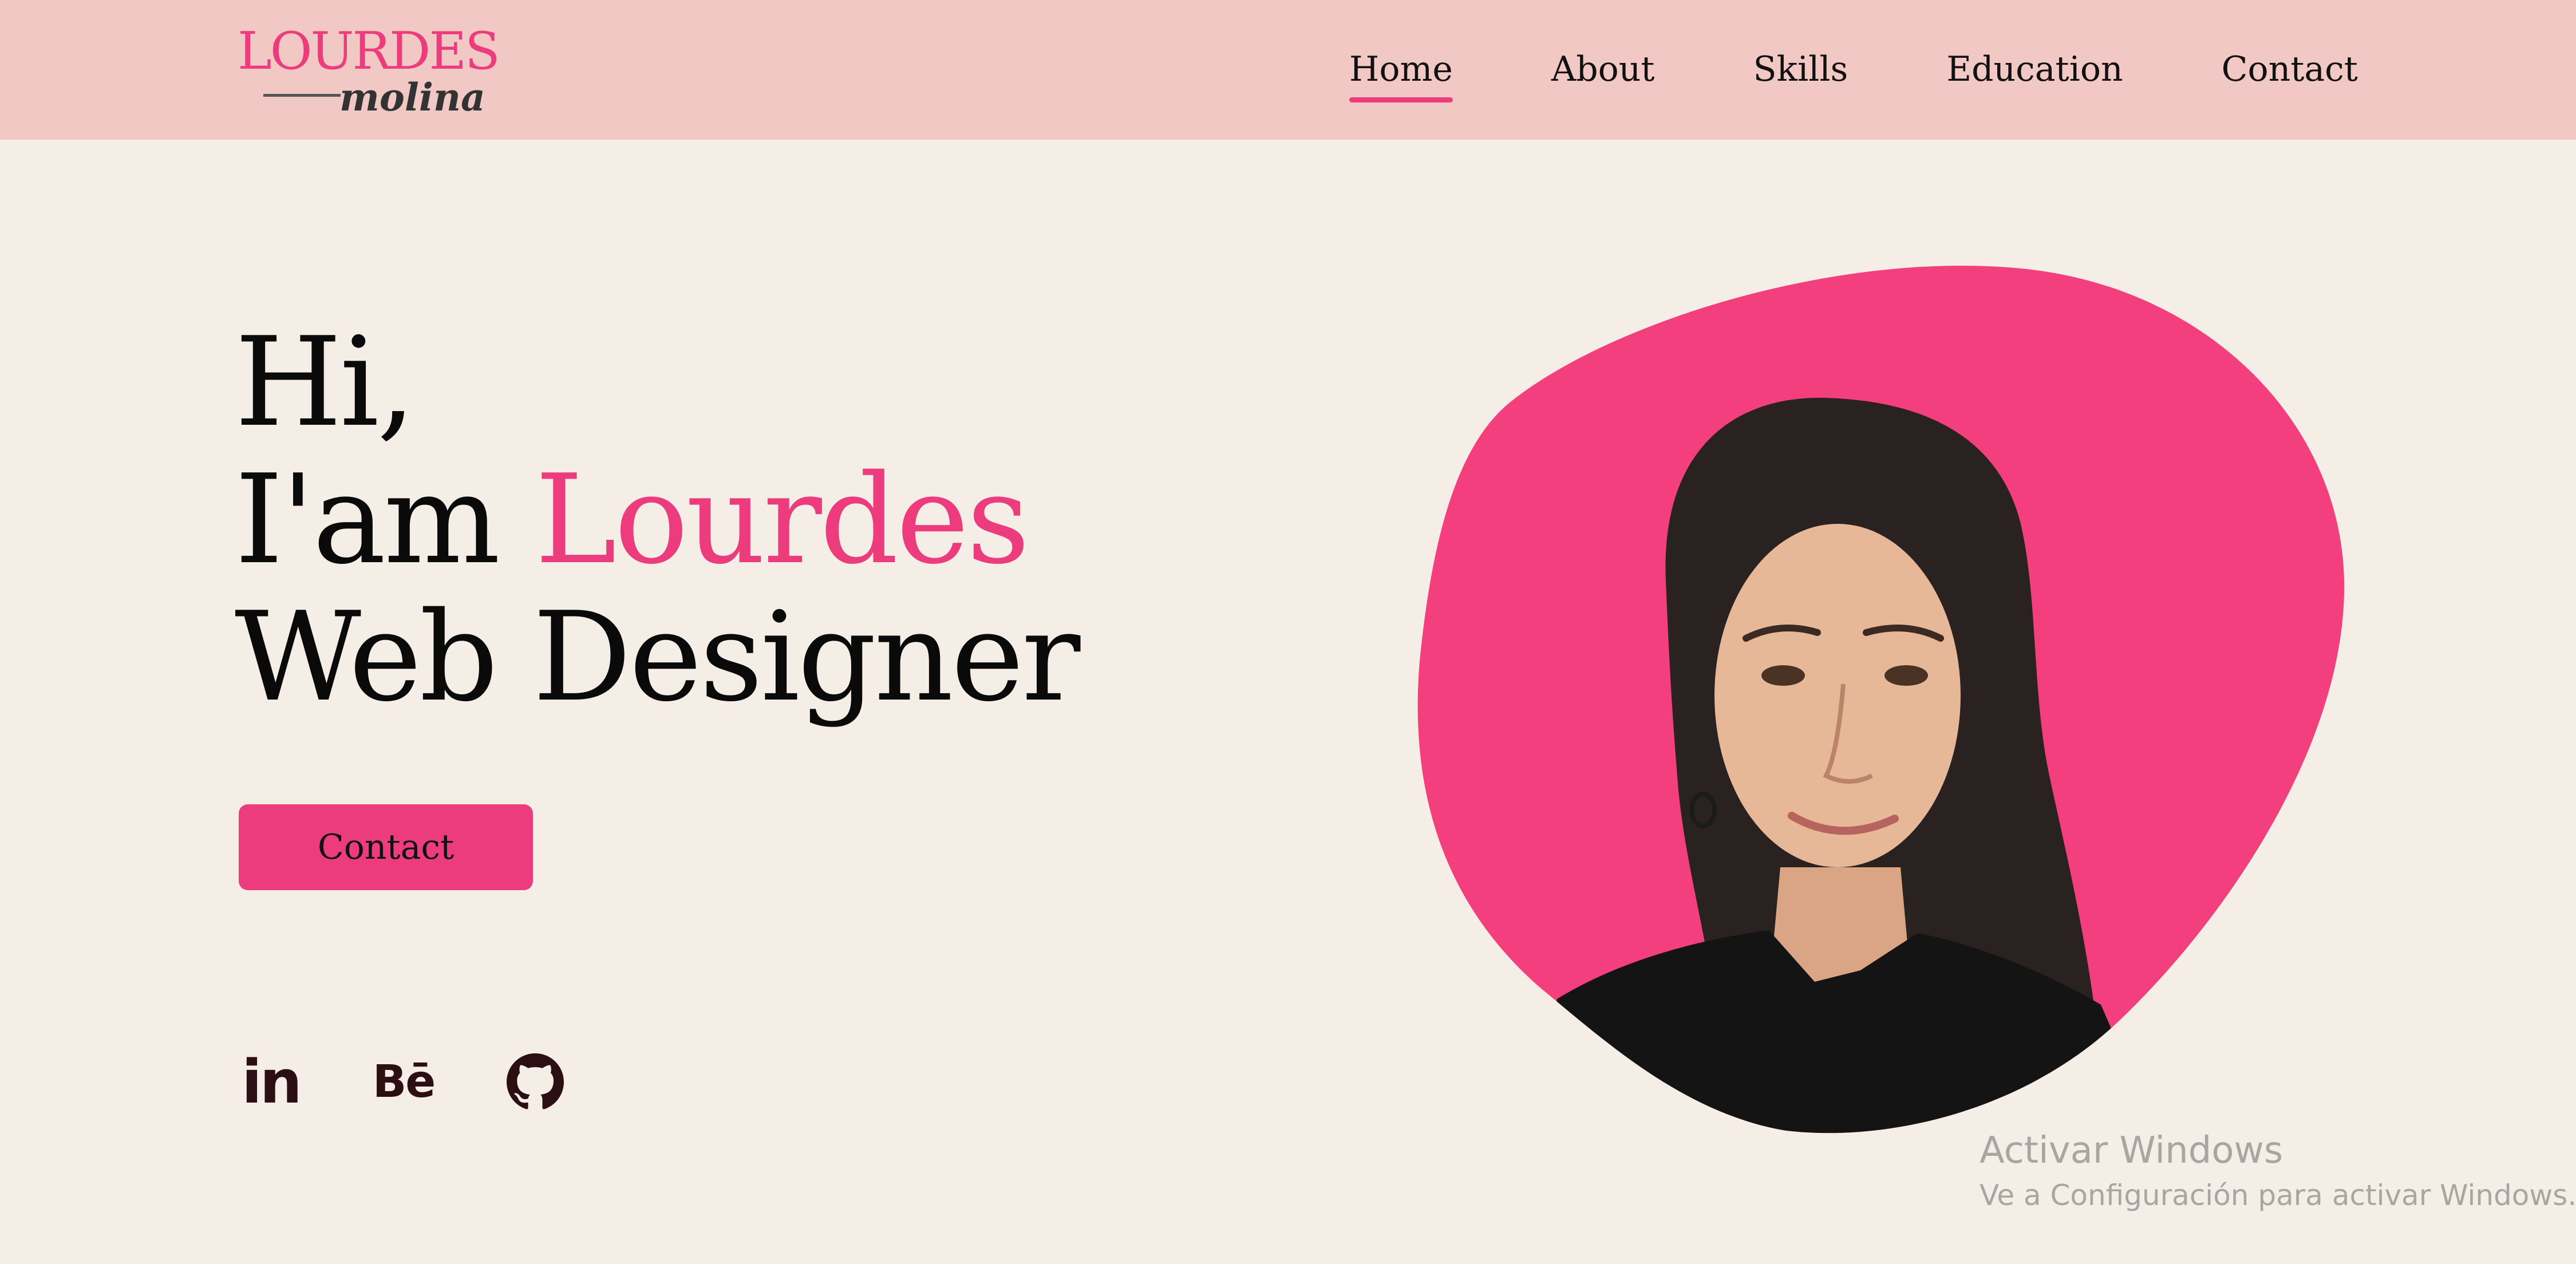 Image resolution: width=2576 pixels, height=1264 pixels. I want to click on github-icon-graphic, so click(535, 1081).